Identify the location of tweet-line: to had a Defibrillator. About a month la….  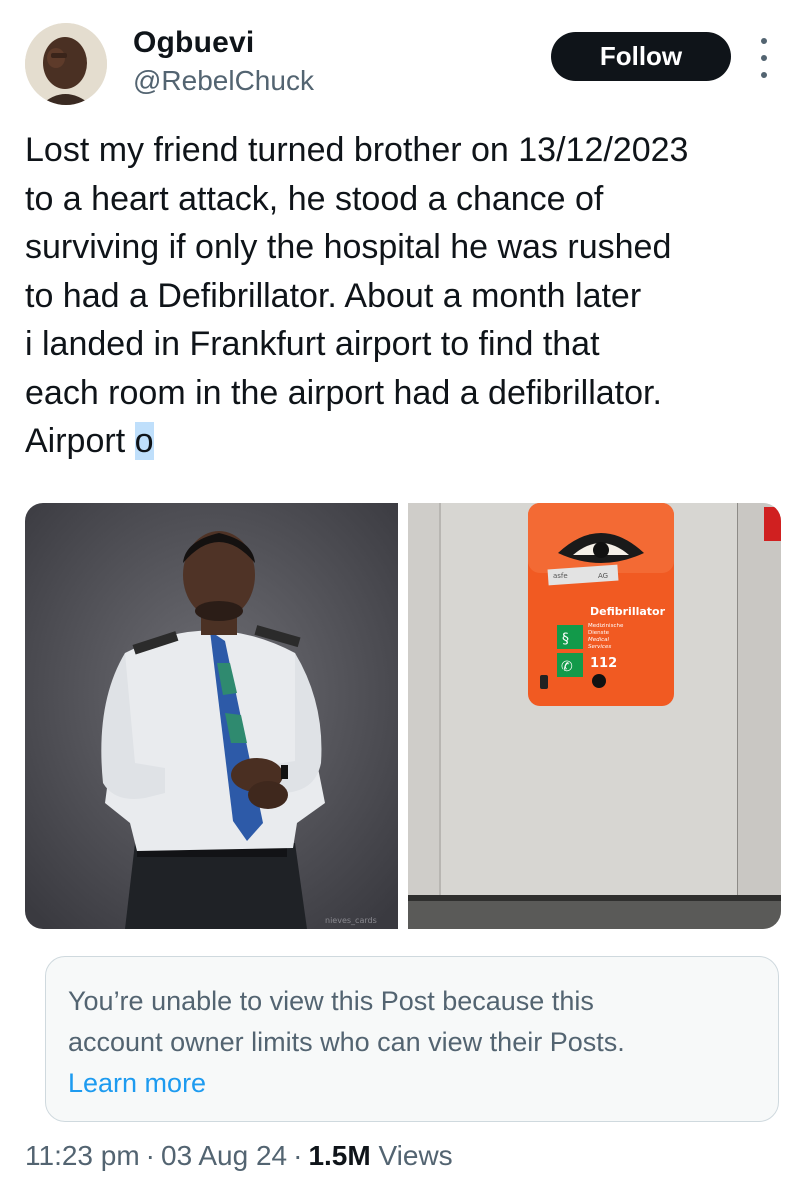
(333, 295).